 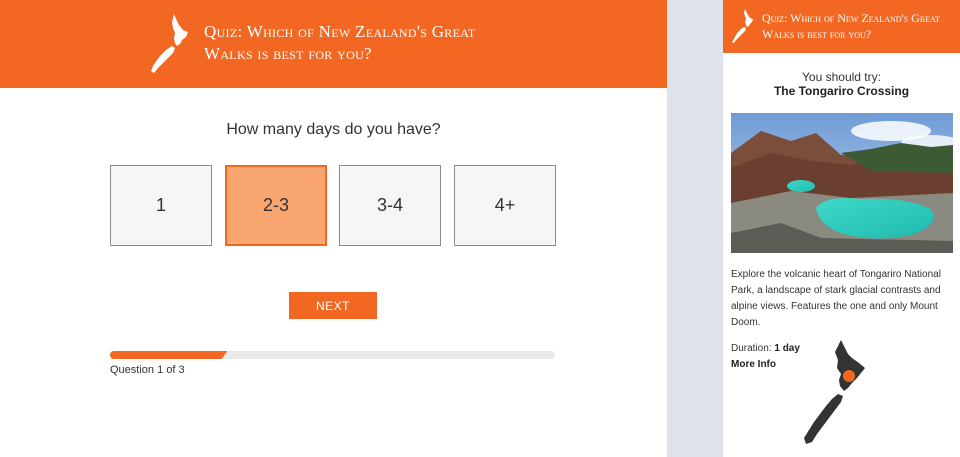 What do you see at coordinates (390, 205) in the screenshot?
I see `answer-option-3-4: 3-4` at bounding box center [390, 205].